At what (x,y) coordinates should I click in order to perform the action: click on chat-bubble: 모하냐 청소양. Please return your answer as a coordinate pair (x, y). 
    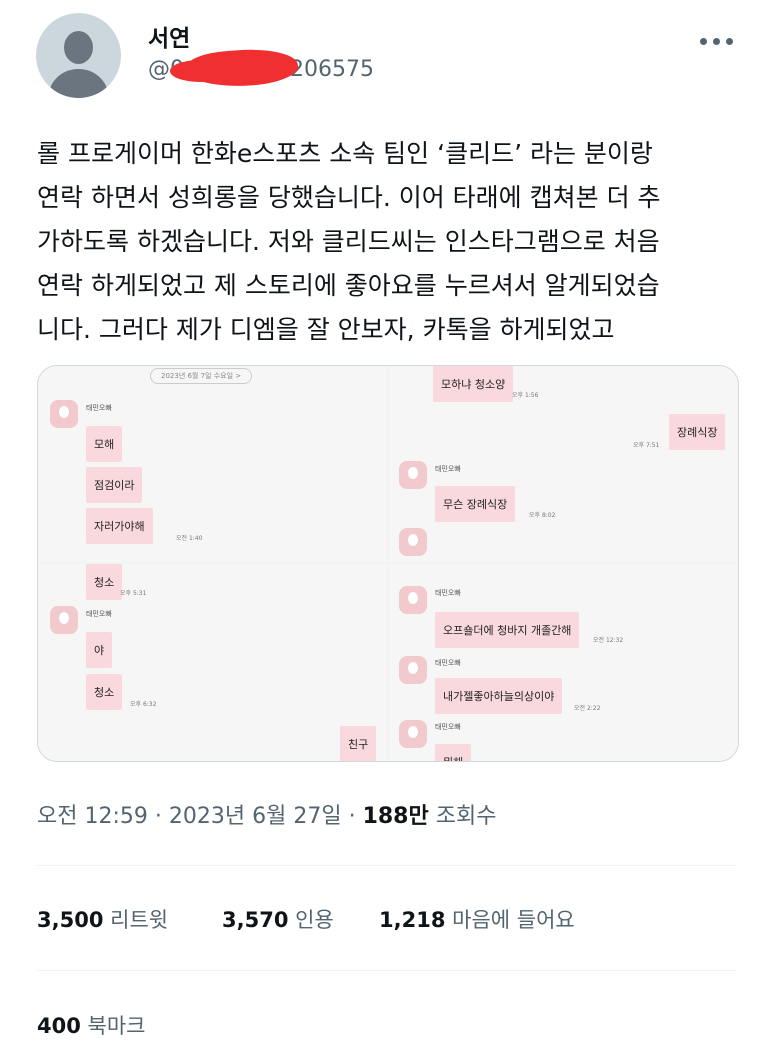
    Looking at the image, I should click on (473, 384).